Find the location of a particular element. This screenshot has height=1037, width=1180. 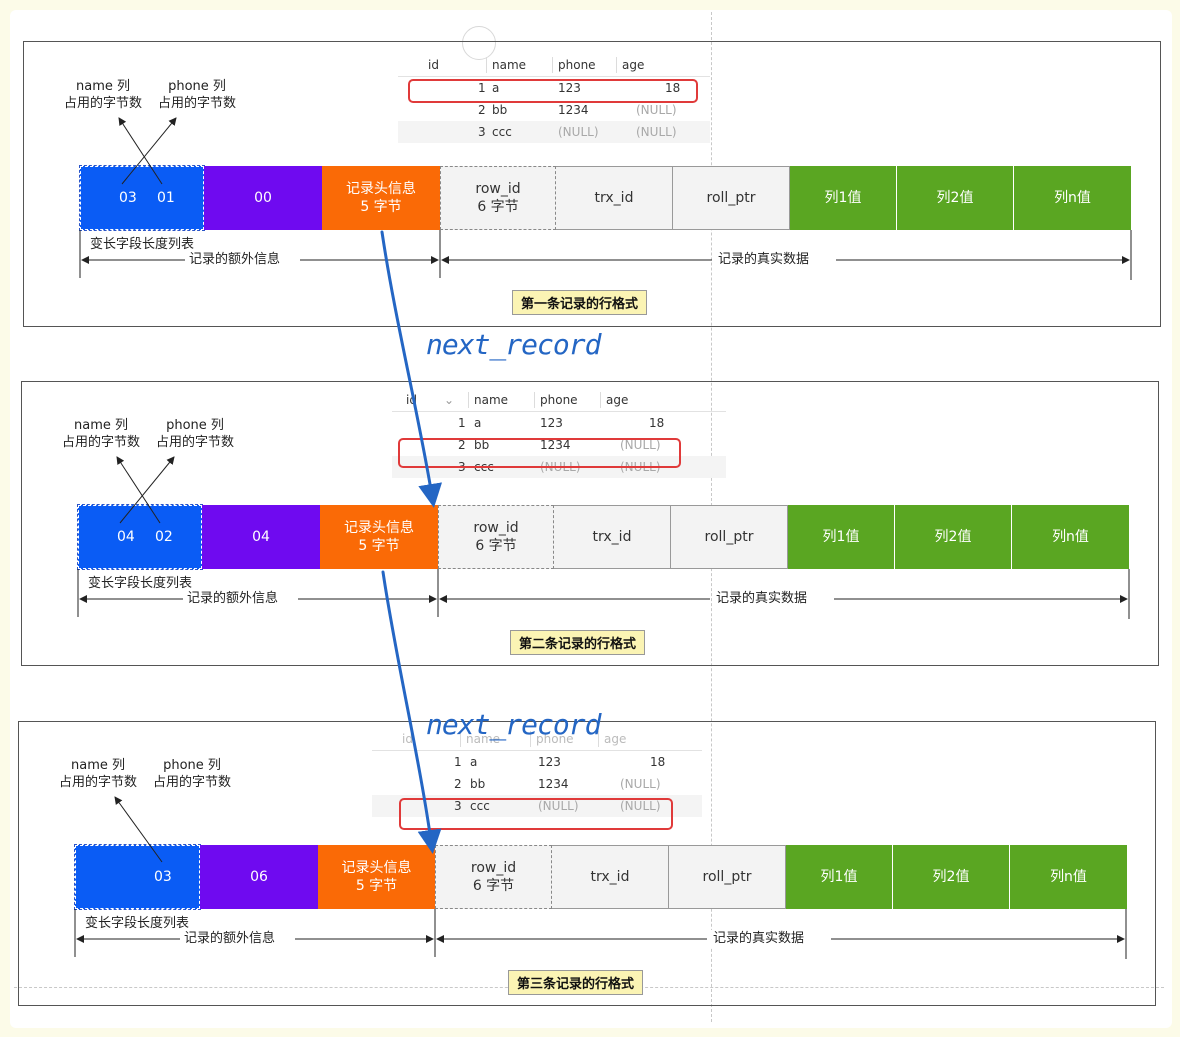

next-record-arrows is located at coordinates (411, 542).